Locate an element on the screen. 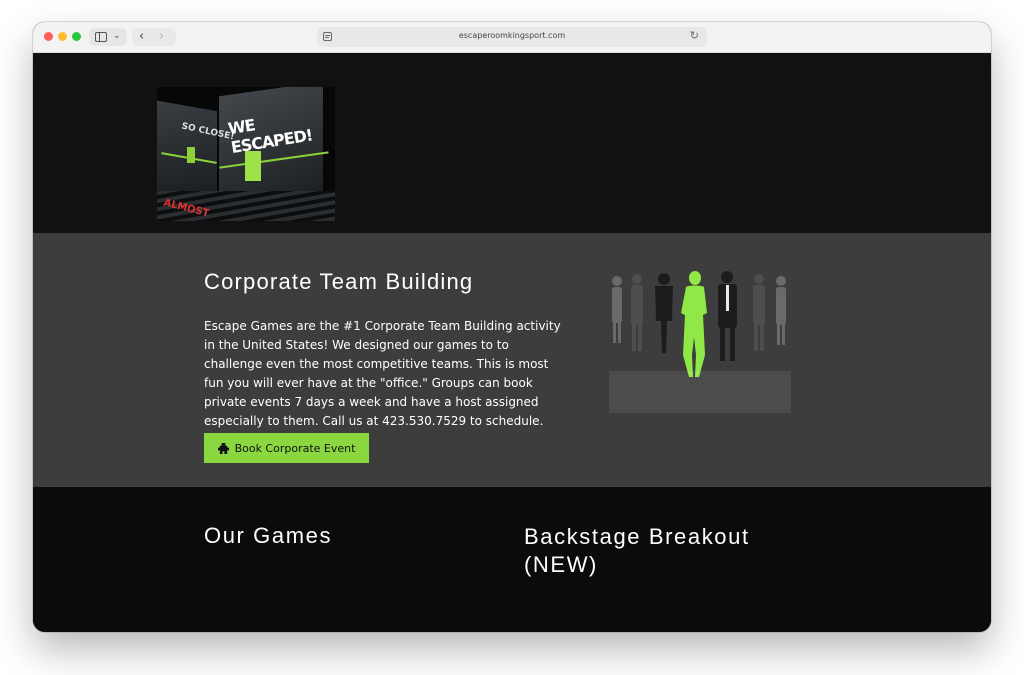  browser-toolbar: ⌄ ‹ › escaperoomkingsport.com ↻ is located at coordinates (512, 37).